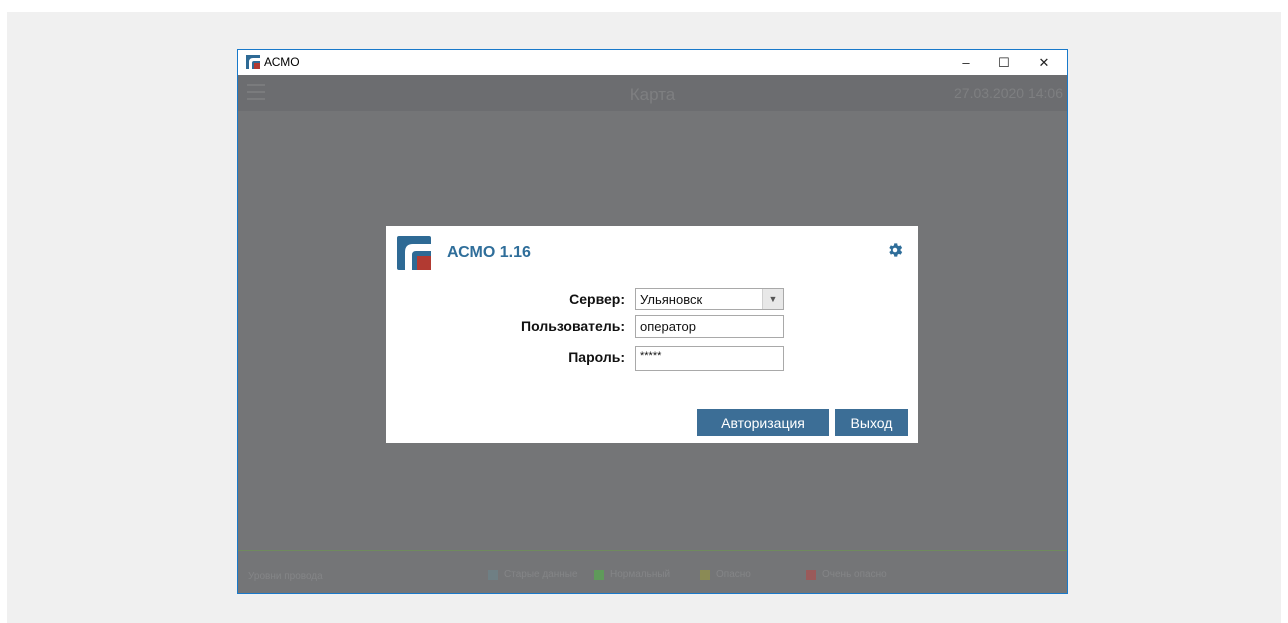 This screenshot has height=623, width=1288. I want to click on legend-swatch-danger, so click(705, 574).